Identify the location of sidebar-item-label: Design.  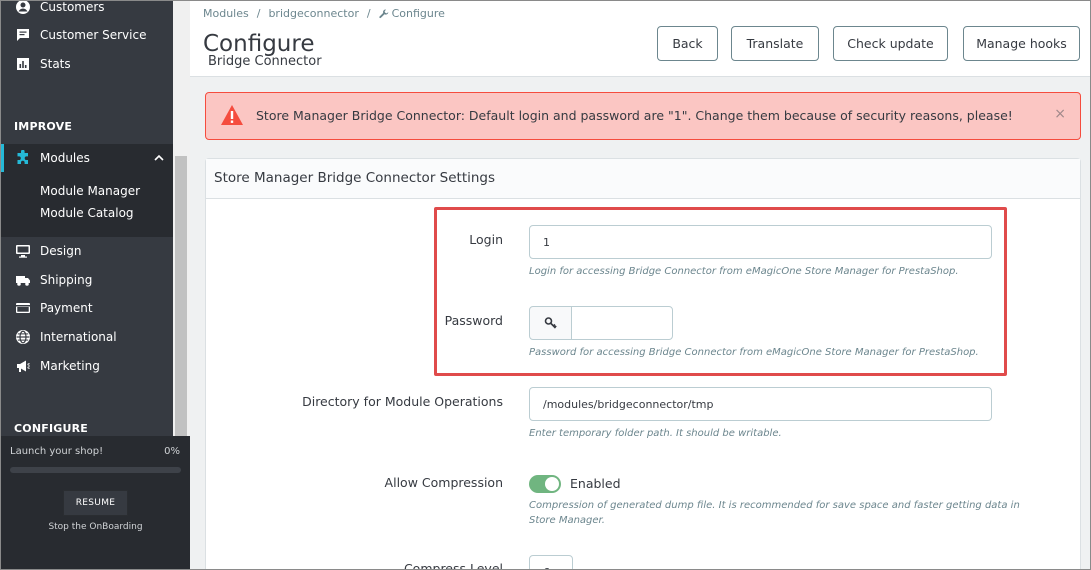
(61, 251).